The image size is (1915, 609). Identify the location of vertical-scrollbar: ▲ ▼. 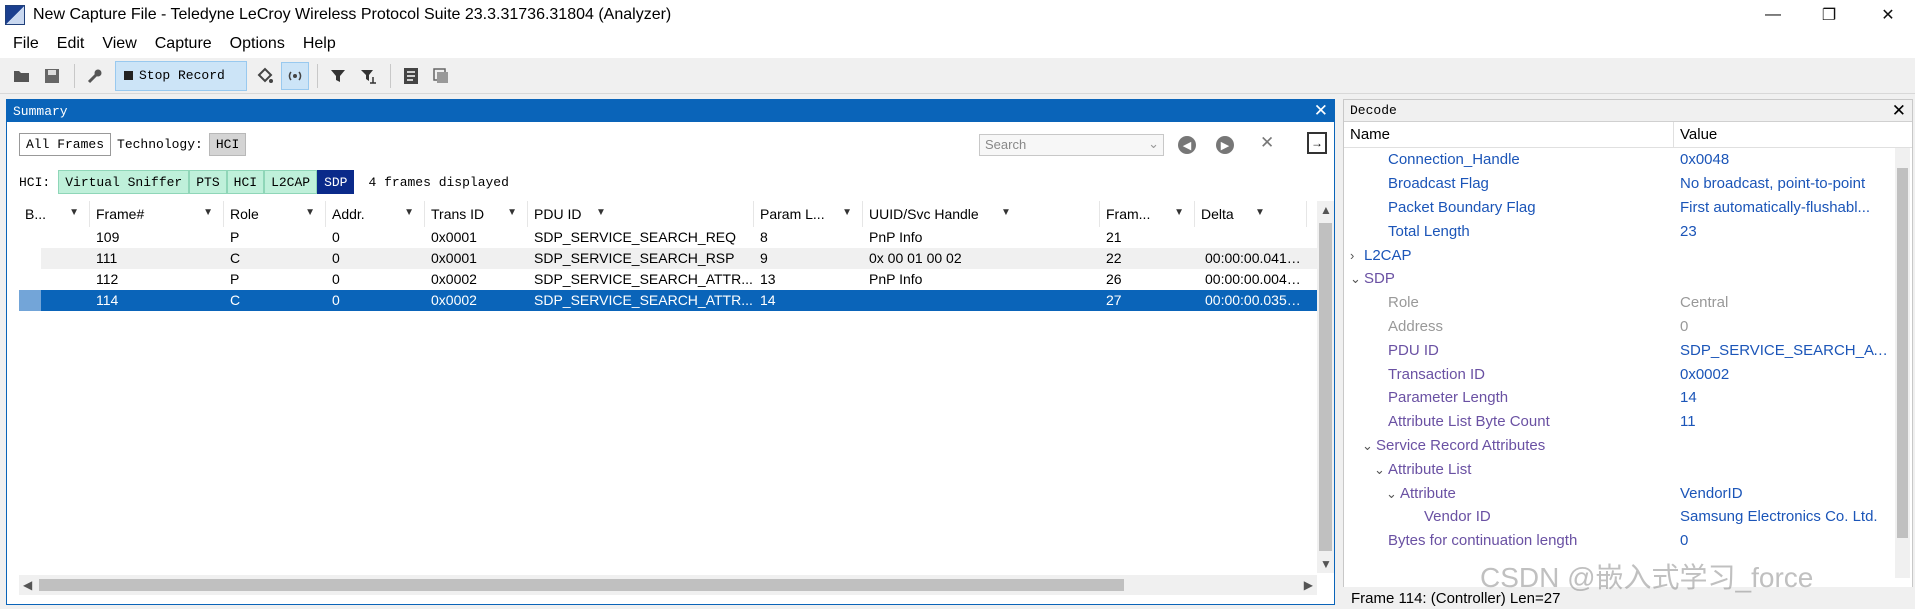
(1325, 387).